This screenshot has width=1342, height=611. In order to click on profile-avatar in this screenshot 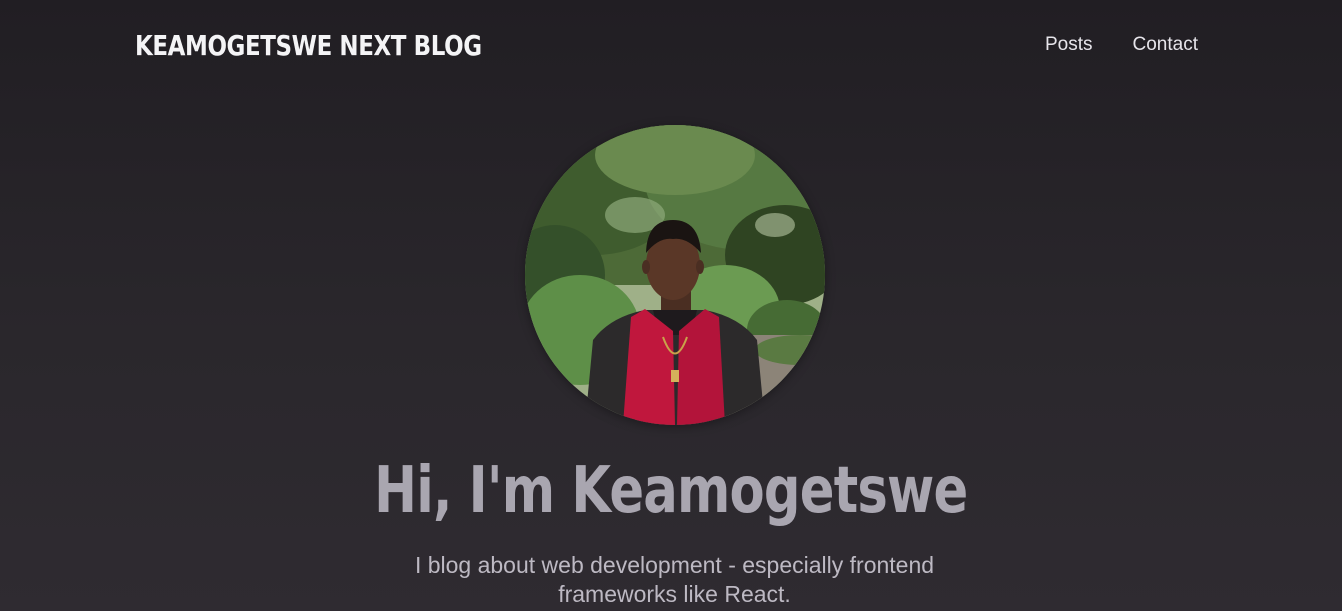, I will do `click(675, 275)`.